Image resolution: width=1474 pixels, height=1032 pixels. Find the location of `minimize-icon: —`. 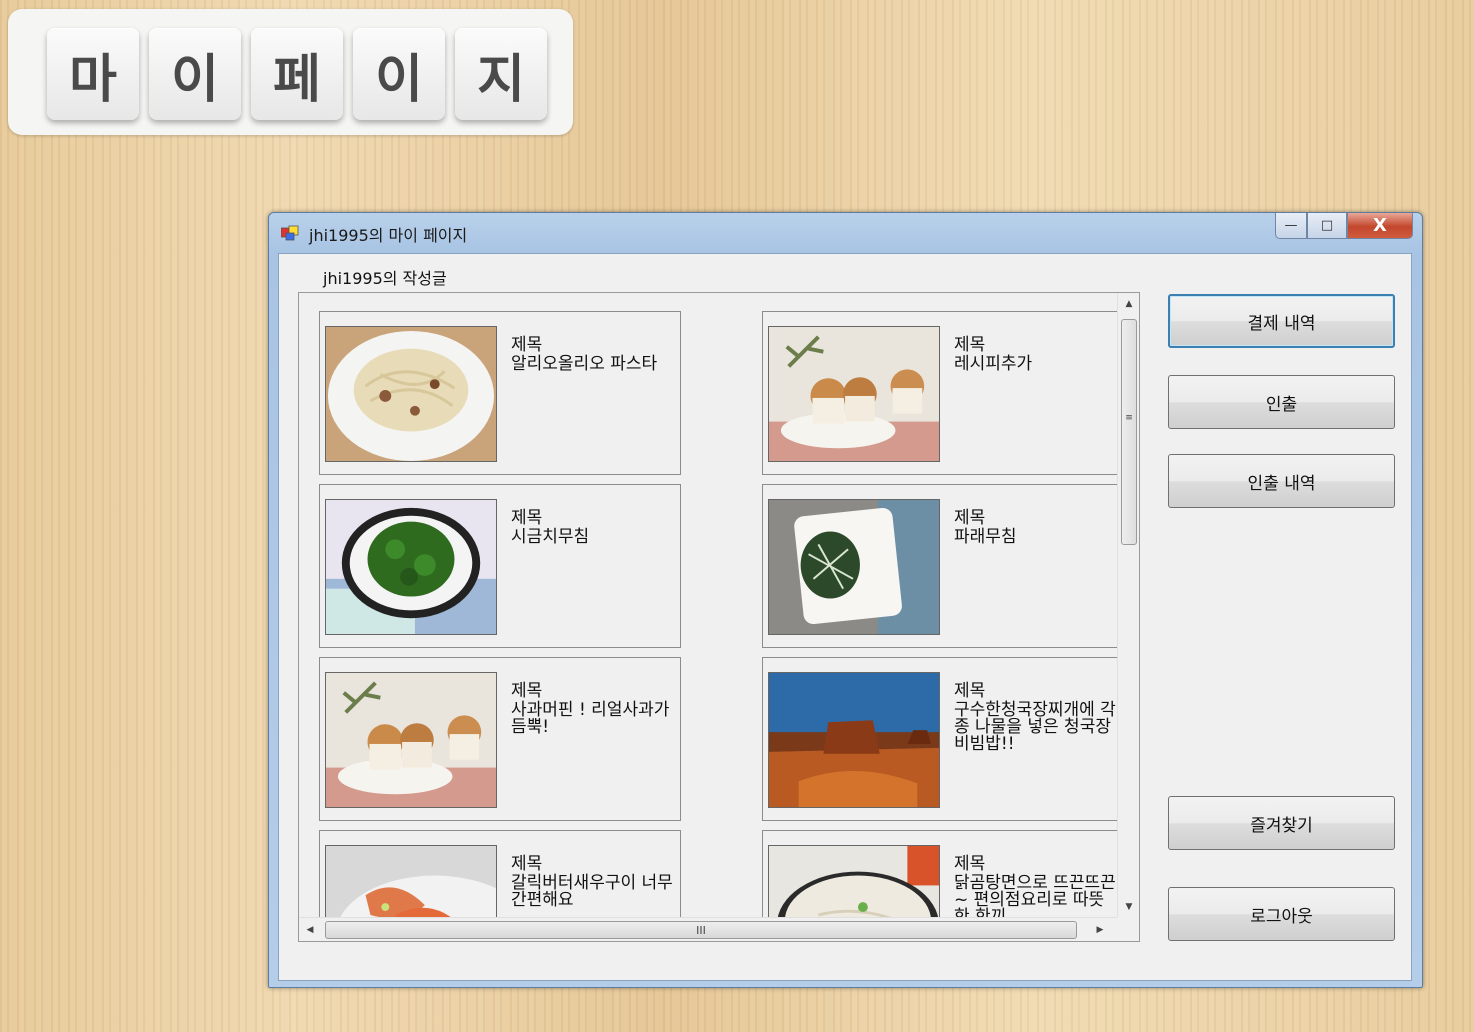

minimize-icon: — is located at coordinates (1291, 225).